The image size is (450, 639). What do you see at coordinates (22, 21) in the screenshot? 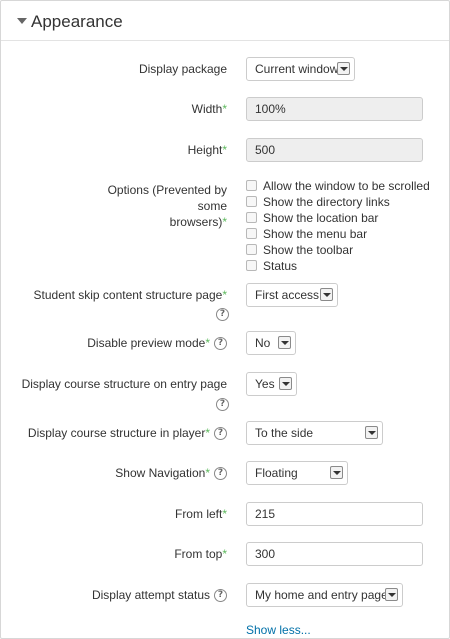
I see `caret-down-icon` at bounding box center [22, 21].